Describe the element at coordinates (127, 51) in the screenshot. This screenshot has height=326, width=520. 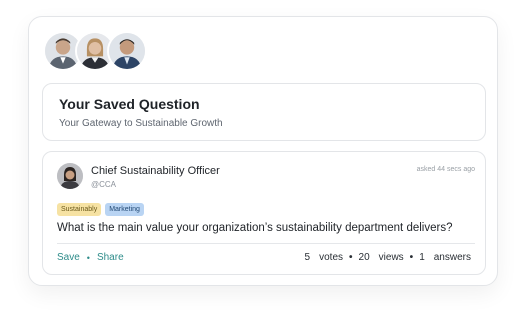
I see `avatar` at that location.